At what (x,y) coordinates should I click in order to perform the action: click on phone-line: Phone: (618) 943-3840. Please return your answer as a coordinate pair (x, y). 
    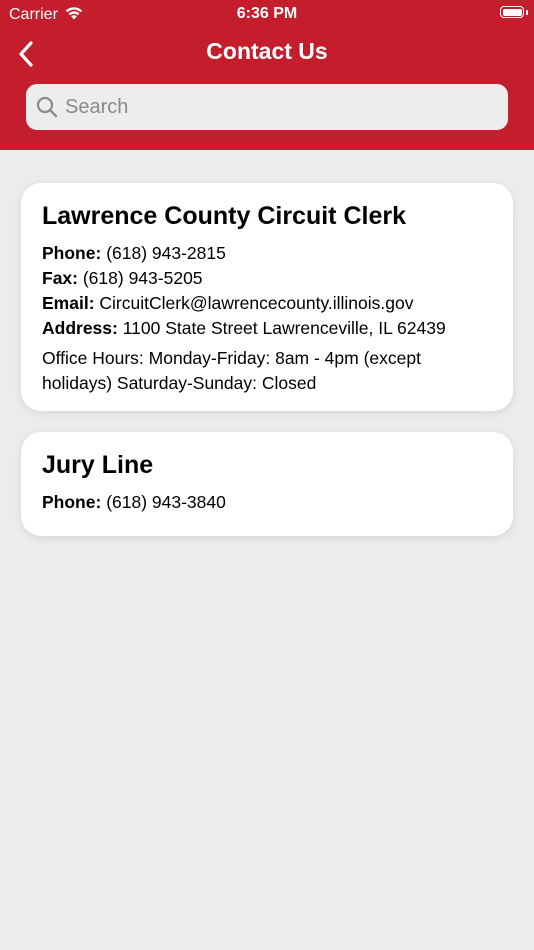
    Looking at the image, I should click on (267, 502).